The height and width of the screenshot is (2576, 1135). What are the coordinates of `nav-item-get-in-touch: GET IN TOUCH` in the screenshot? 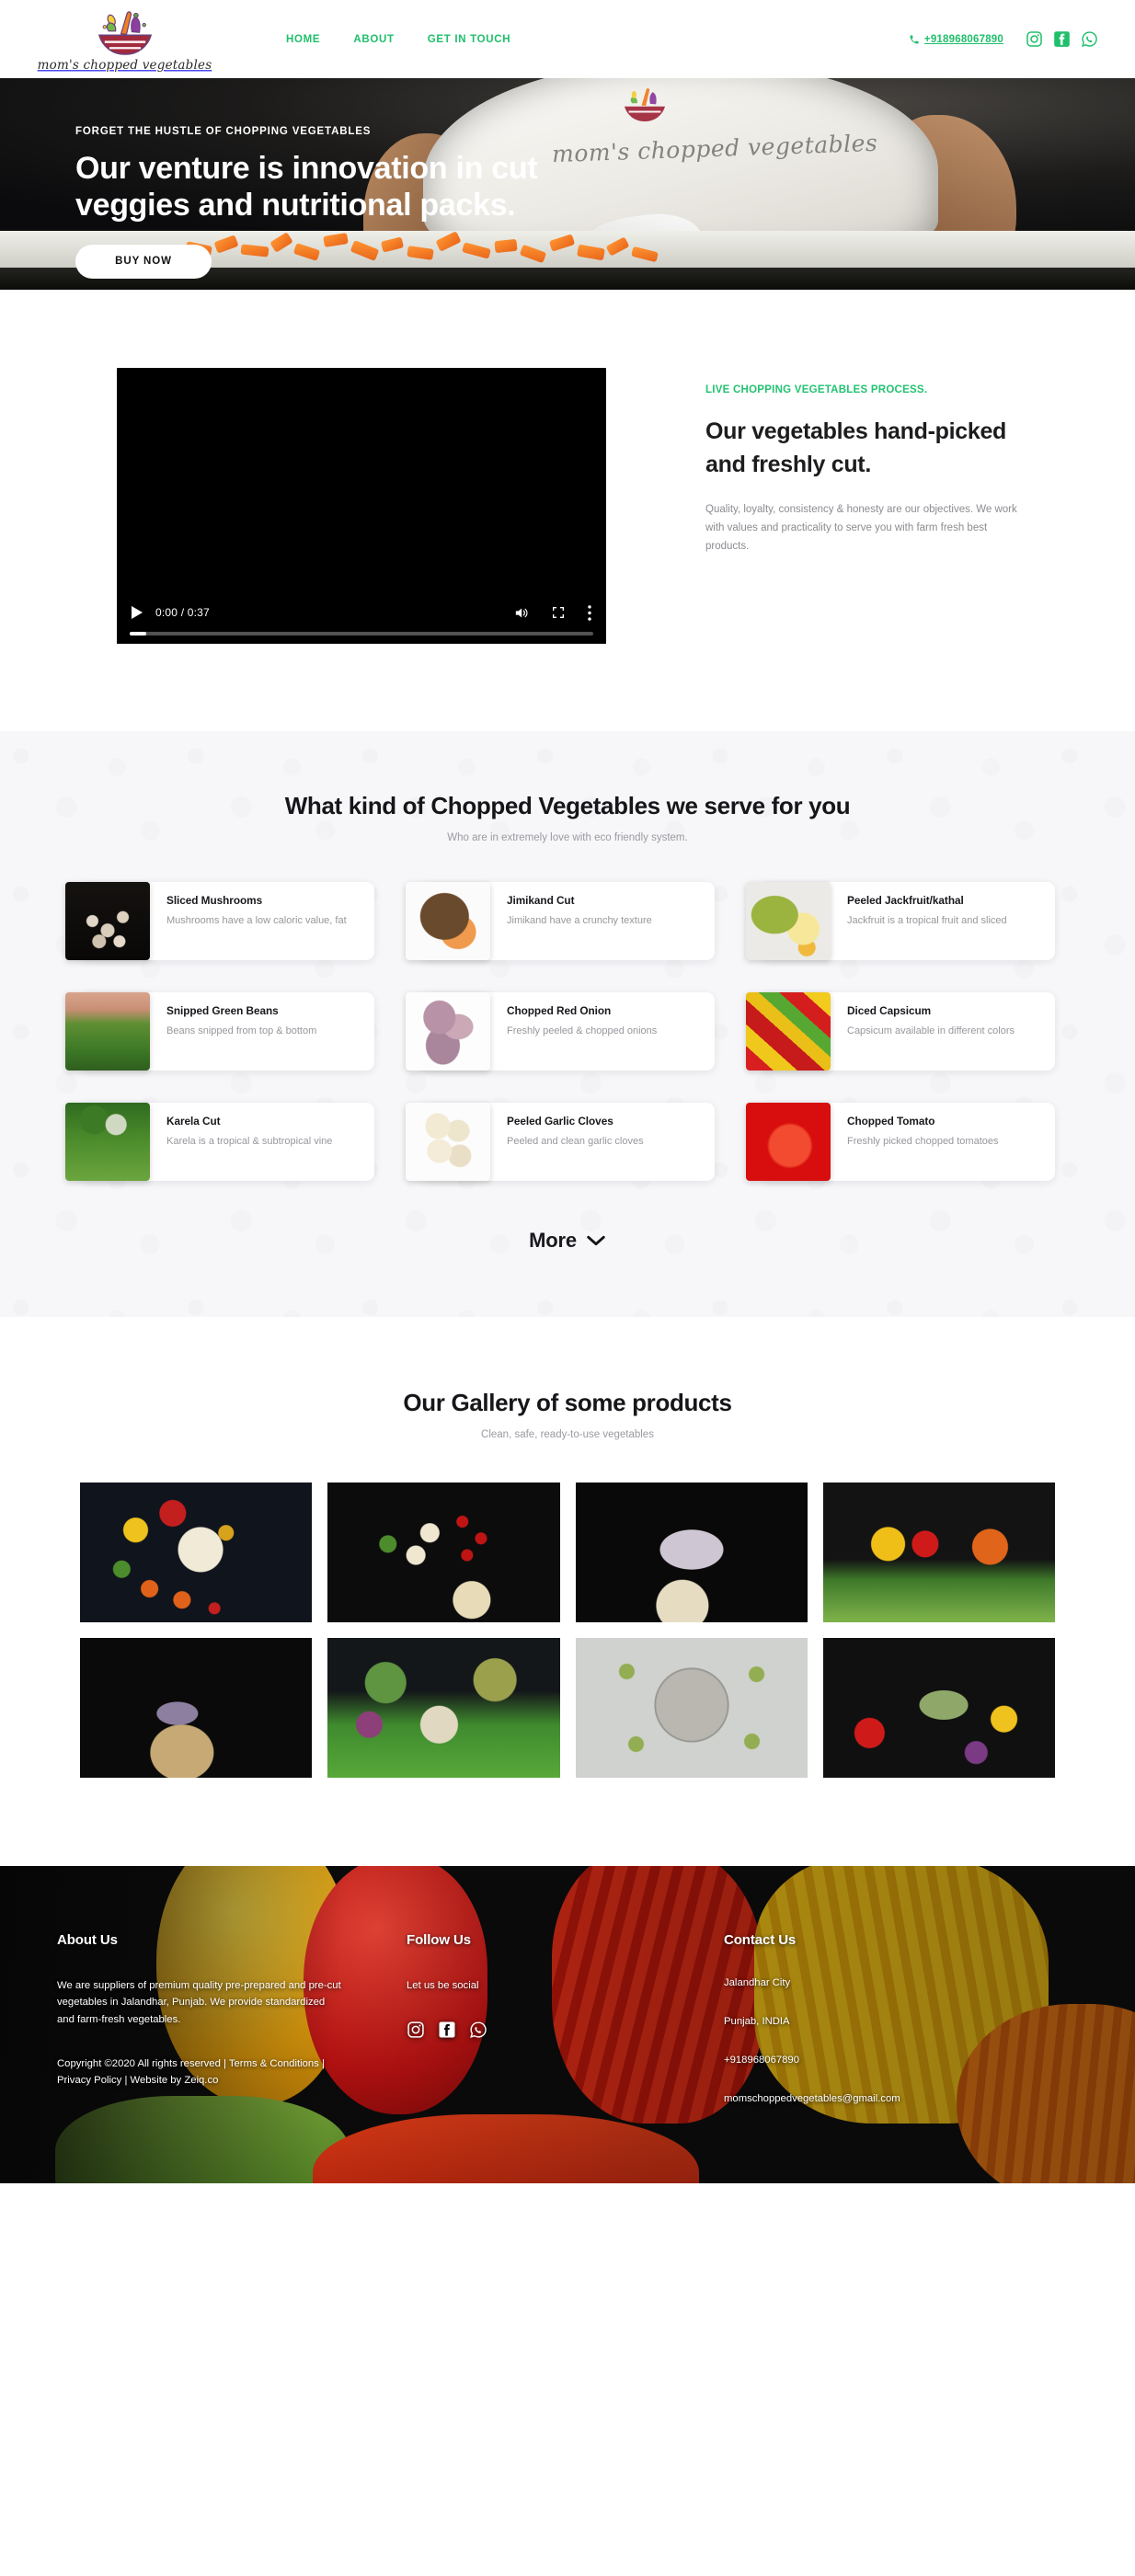 It's located at (469, 39).